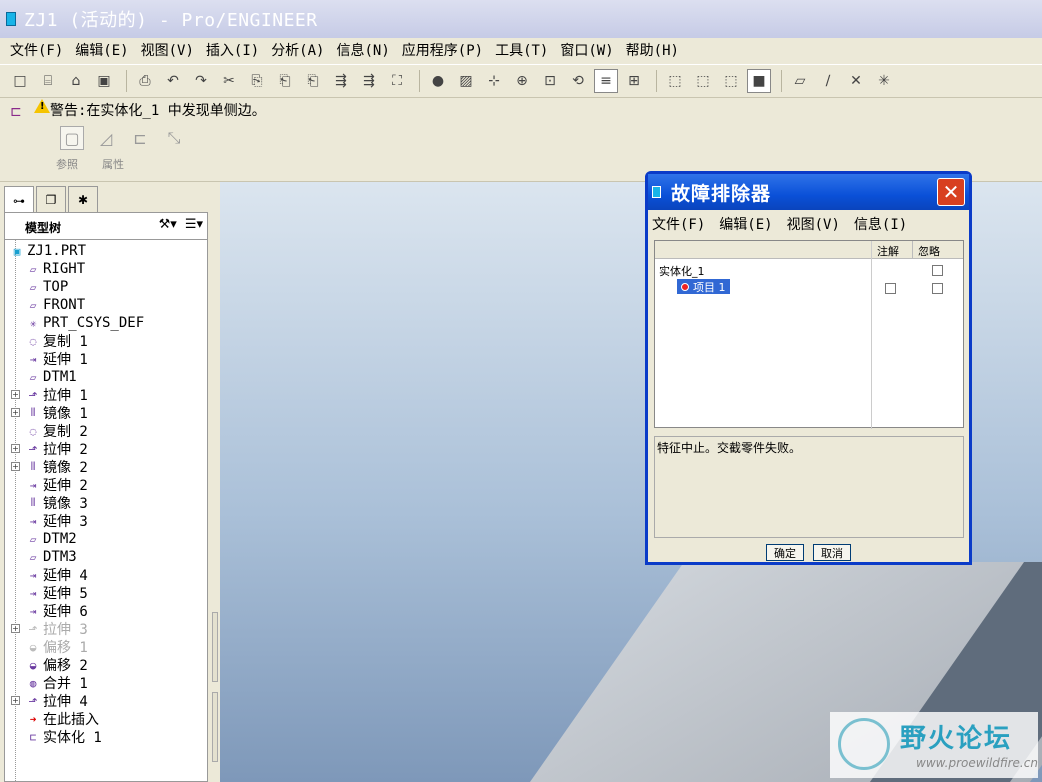 Image resolution: width=1042 pixels, height=782 pixels. I want to click on group-ignore-checkbox, so click(937, 270).